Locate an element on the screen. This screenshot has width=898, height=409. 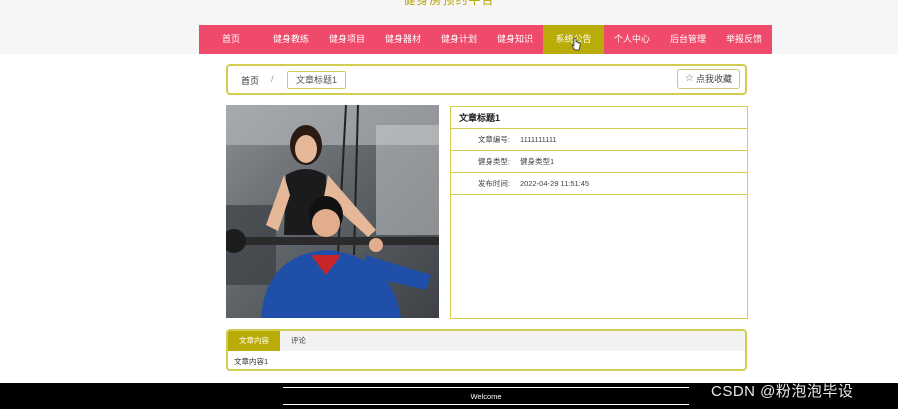
breadcrumb-home: 首页 is located at coordinates (250, 80).